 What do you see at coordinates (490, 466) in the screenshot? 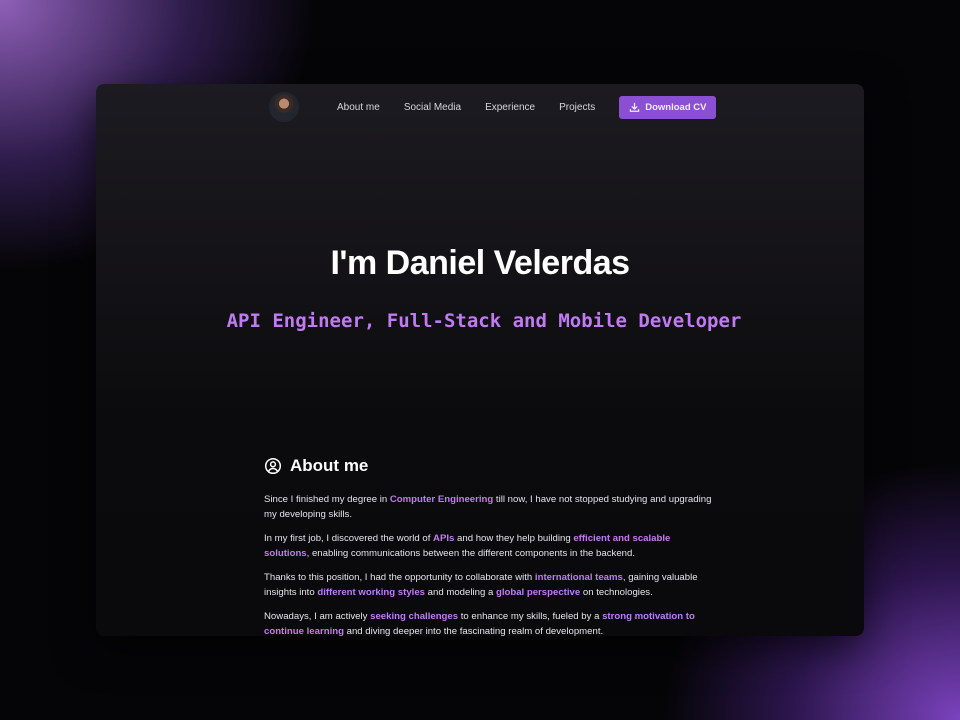
I see `about-heading: About me` at bounding box center [490, 466].